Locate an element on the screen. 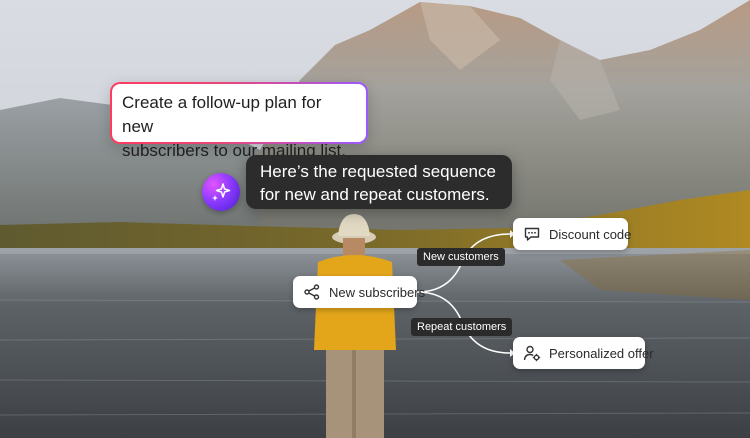  response-text-line2: for new and repeat customers. is located at coordinates (375, 194).